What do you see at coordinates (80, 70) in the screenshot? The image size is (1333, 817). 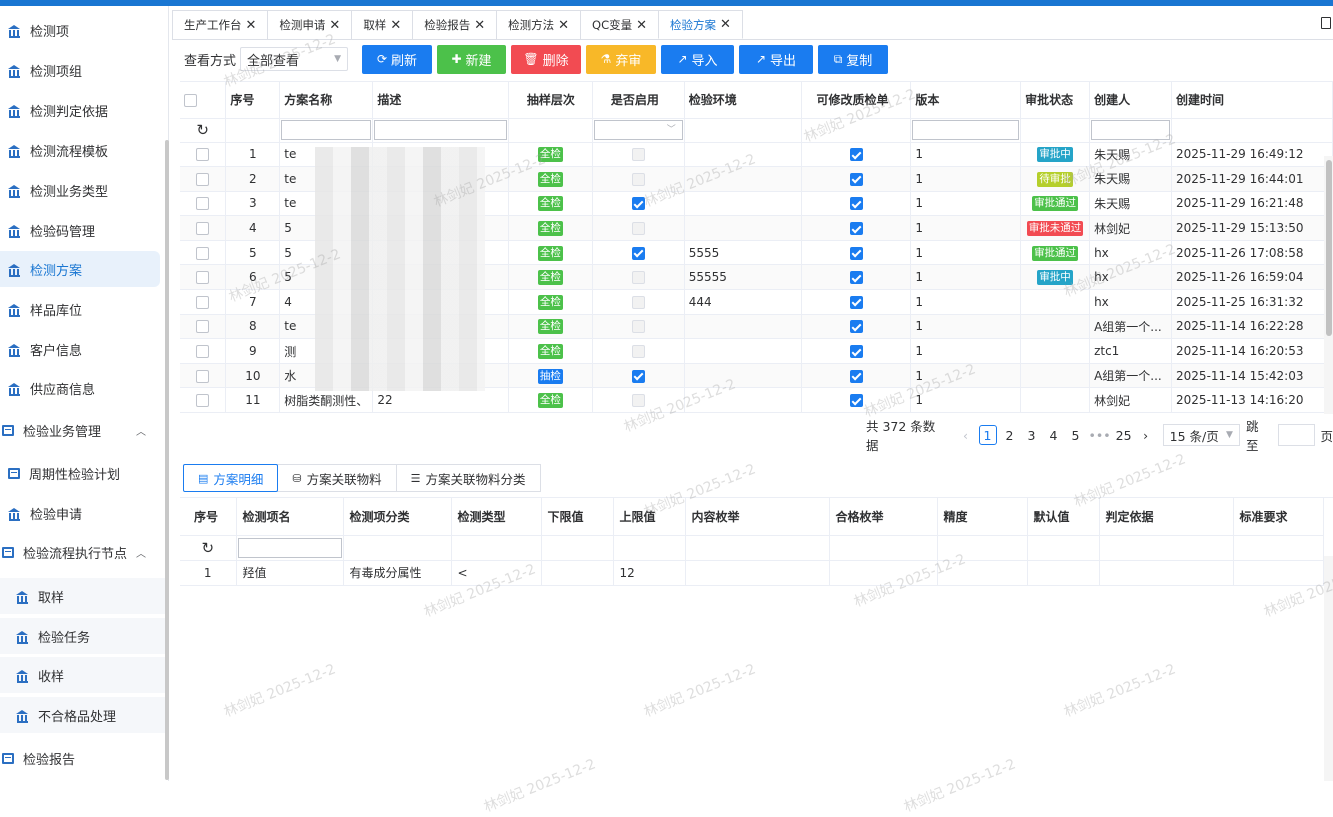 I see `sidebar-item-2: 检测项组` at bounding box center [80, 70].